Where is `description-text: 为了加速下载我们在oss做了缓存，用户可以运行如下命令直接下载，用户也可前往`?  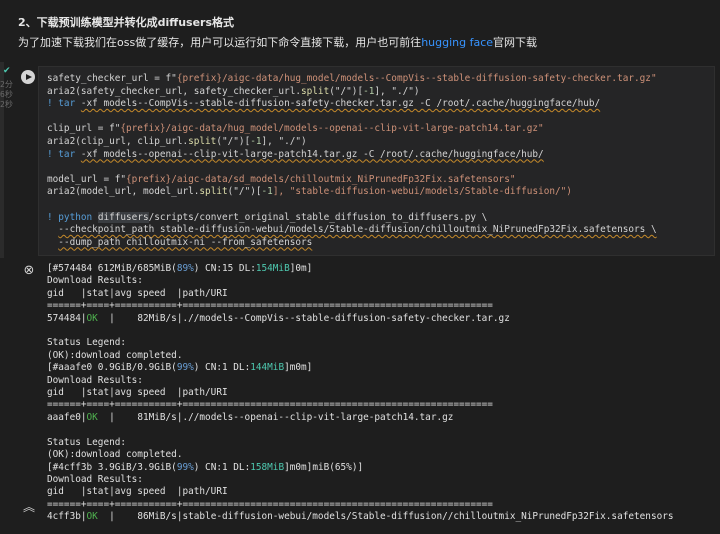 description-text: 为了加速下载我们在oss做了缓存，用户可以运行如下命令直接下载，用户也可前往 is located at coordinates (220, 42).